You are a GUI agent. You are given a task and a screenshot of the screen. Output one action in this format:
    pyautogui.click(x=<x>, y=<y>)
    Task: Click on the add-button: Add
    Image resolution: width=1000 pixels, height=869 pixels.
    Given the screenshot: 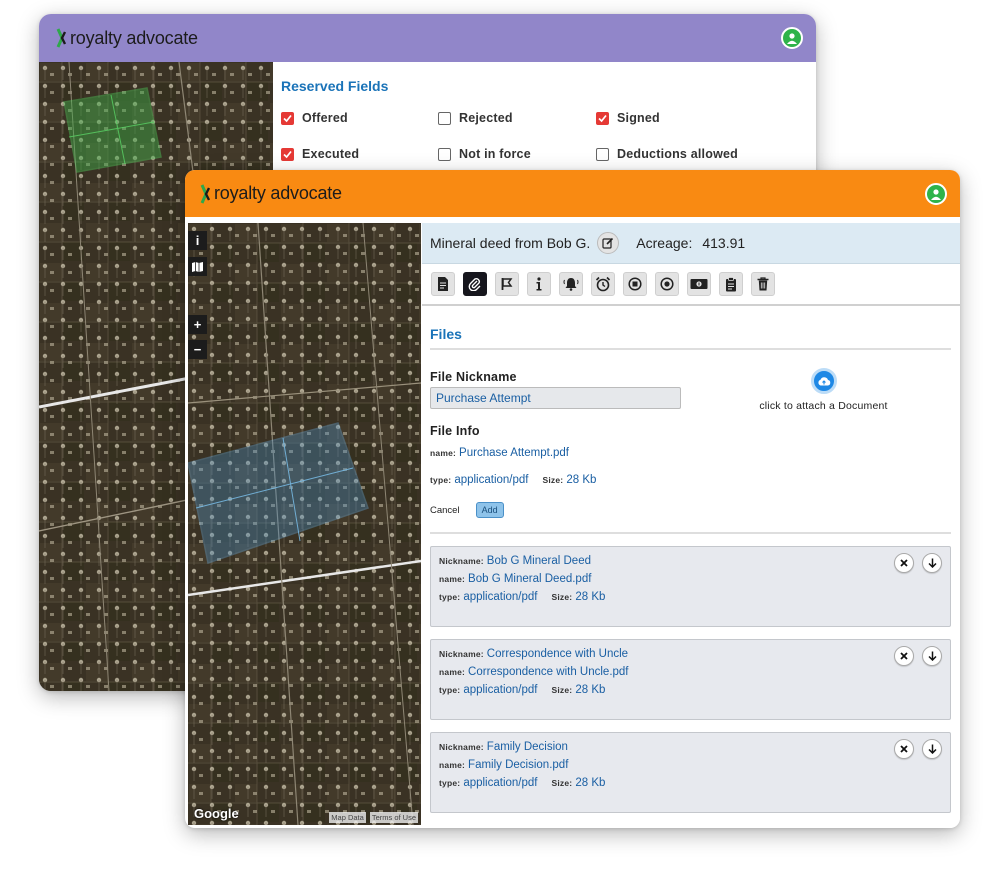 What is the action you would take?
    pyautogui.click(x=489, y=510)
    